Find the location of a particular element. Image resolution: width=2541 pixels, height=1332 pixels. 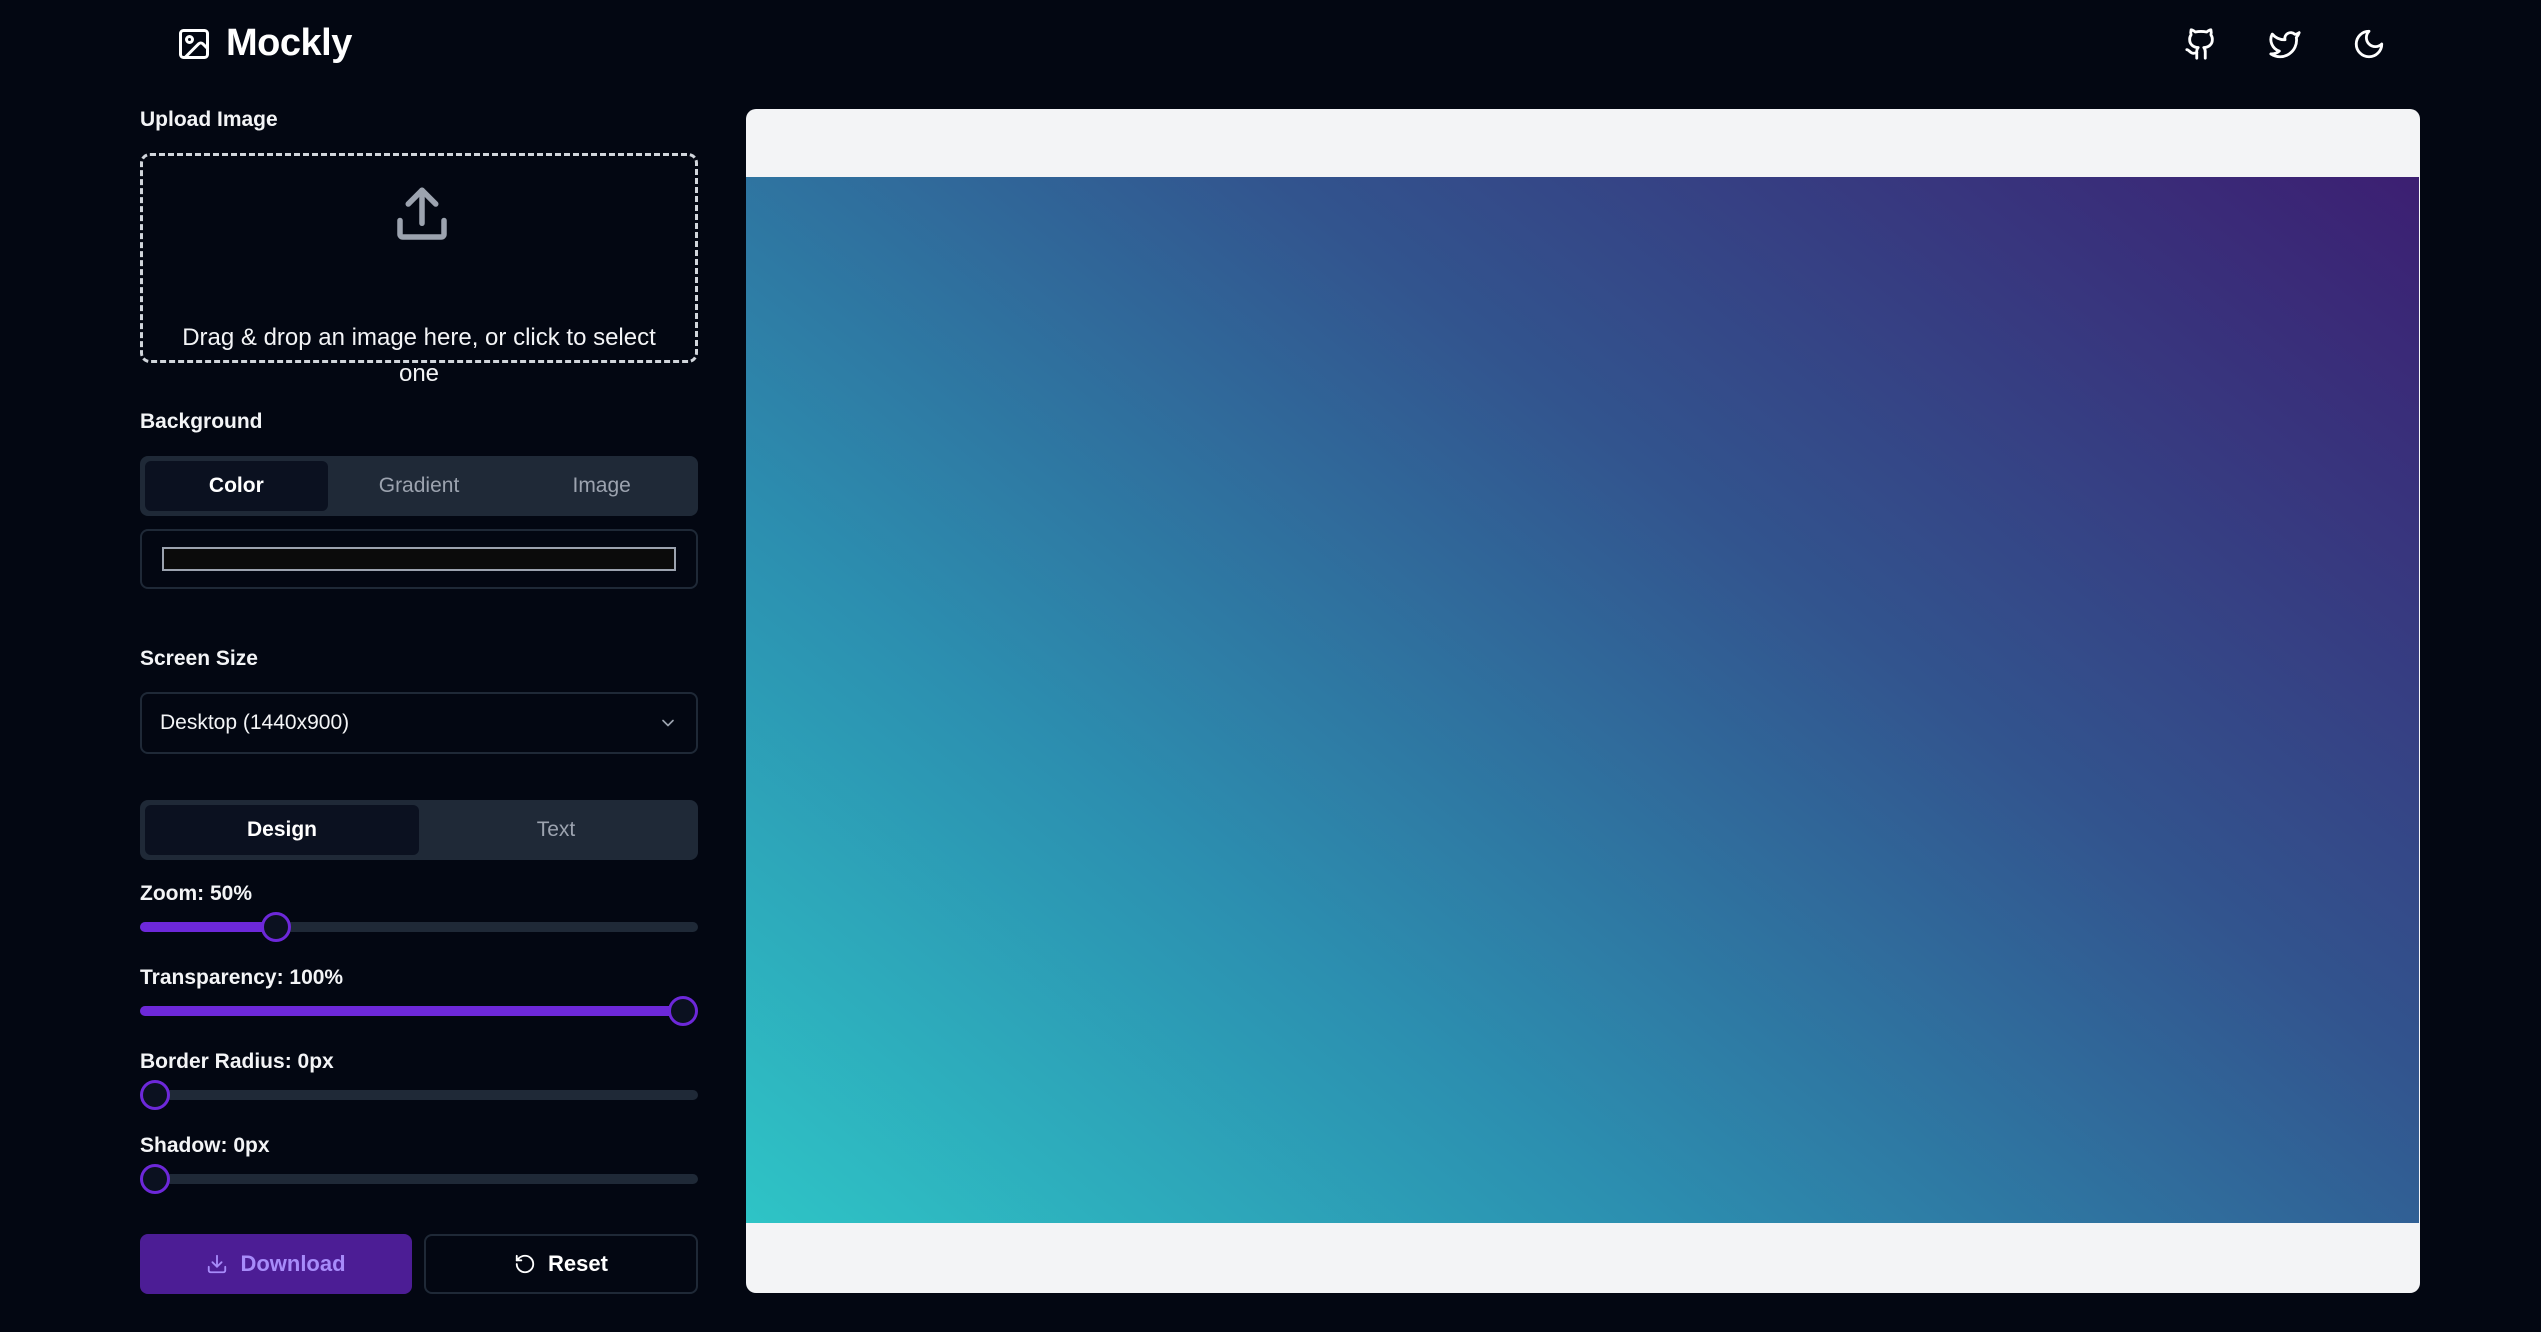

image-icon is located at coordinates (194, 44).